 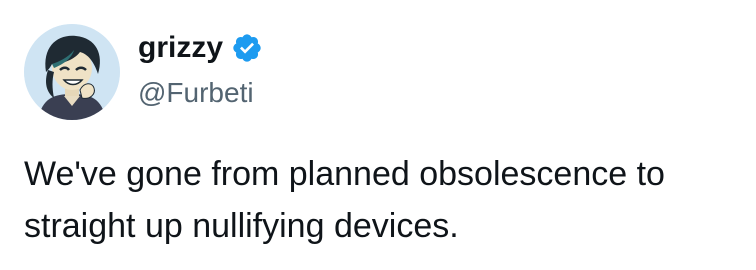 I want to click on tweet-text-line: straight up nullifying devices., so click(x=241, y=226).